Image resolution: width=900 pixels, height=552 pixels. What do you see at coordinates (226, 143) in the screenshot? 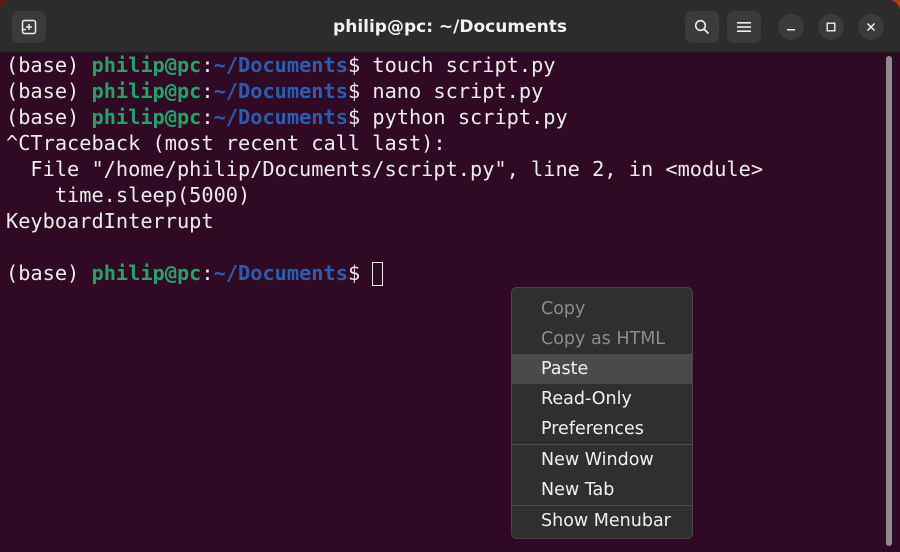
I see `output-text: ^CTraceback (most recent call last):` at bounding box center [226, 143].